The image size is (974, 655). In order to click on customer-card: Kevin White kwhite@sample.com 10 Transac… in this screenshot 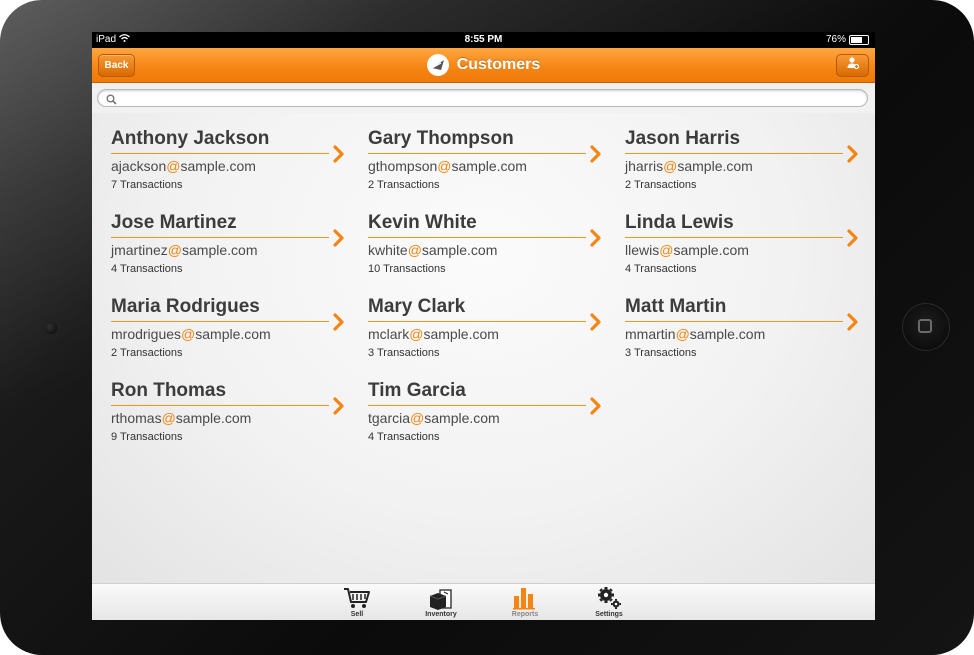, I will do `click(488, 247)`.